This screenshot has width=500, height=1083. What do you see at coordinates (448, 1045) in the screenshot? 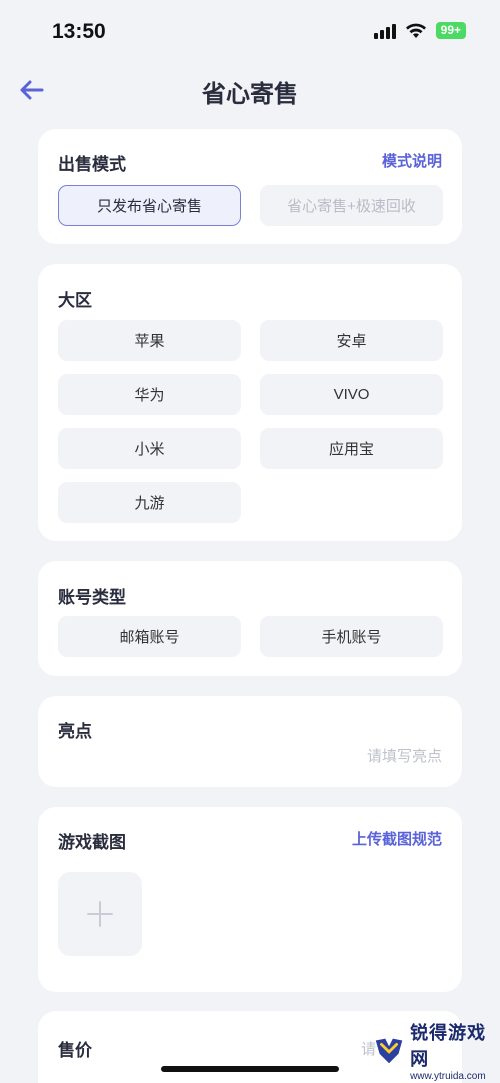
I see `watermark-name: 锐得游戏网` at bounding box center [448, 1045].